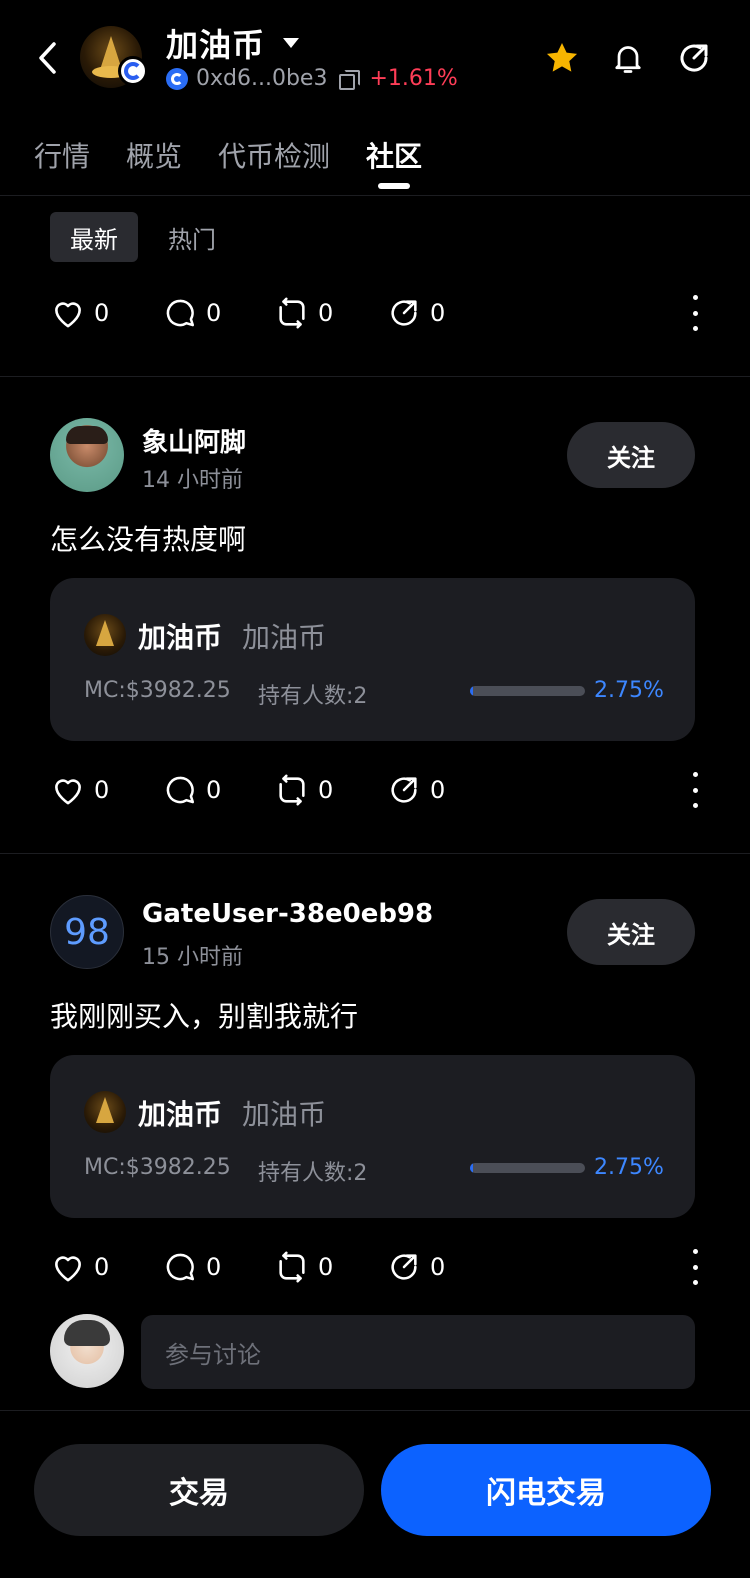 The image size is (750, 1578). What do you see at coordinates (375, 195) in the screenshot?
I see `tab-divider` at bounding box center [375, 195].